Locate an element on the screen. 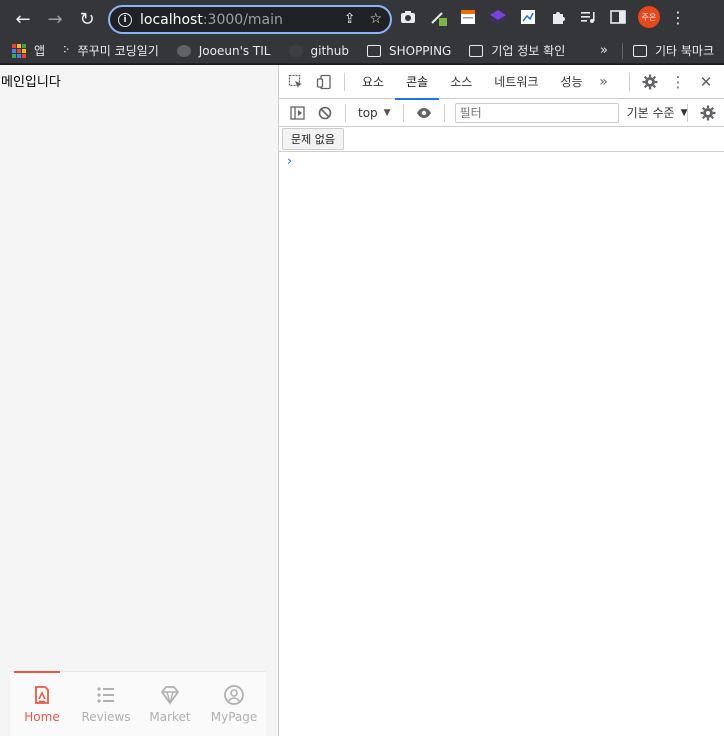  bookmark-company-info: 기업 정보 확인 is located at coordinates (517, 50).